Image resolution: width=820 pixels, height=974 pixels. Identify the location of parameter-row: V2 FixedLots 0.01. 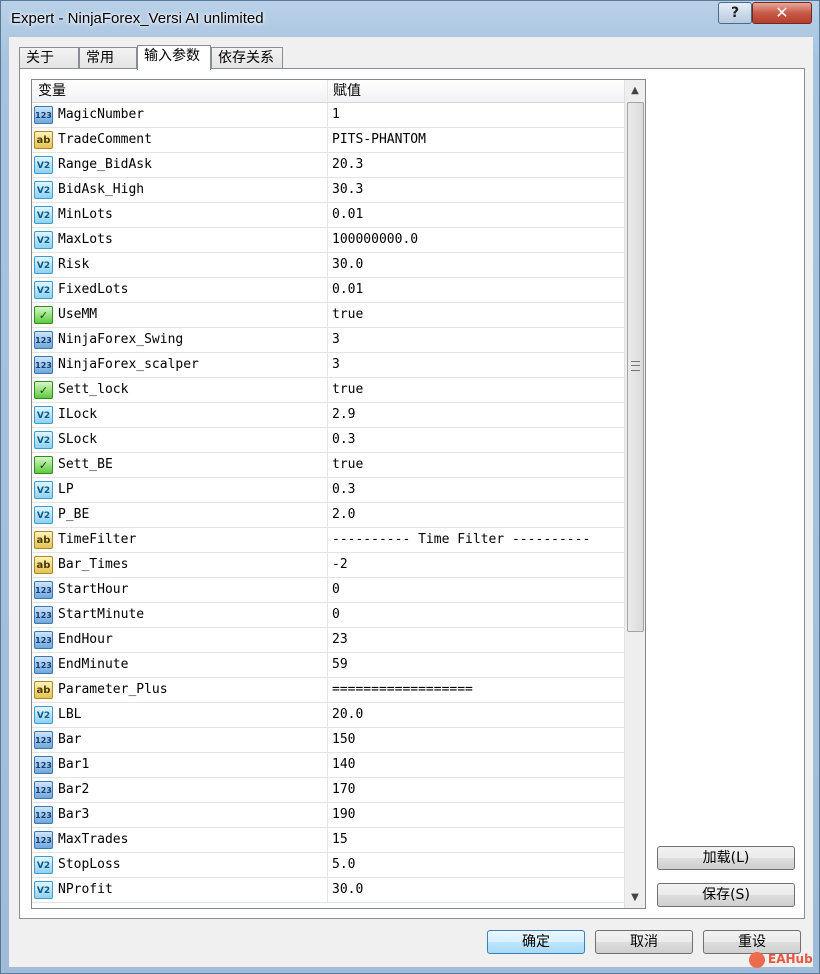
(328, 290).